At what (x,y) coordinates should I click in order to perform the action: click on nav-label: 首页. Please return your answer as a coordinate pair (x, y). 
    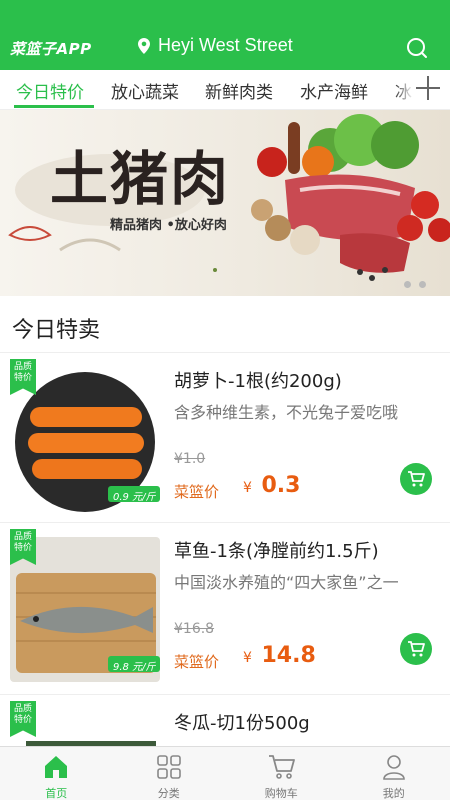
    Looking at the image, I should click on (56, 793).